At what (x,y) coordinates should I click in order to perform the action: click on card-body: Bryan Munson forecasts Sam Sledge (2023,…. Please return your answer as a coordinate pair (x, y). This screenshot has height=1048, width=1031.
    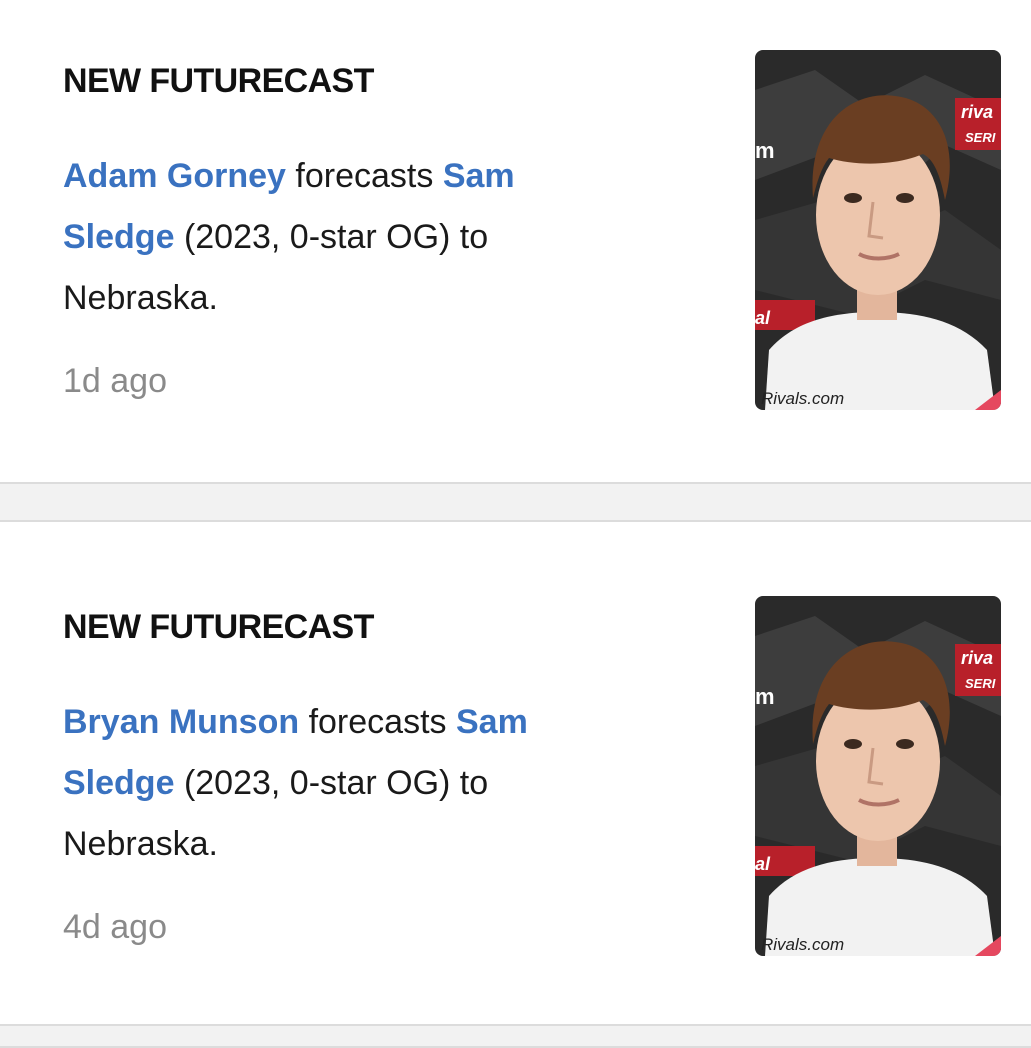
    Looking at the image, I should click on (343, 783).